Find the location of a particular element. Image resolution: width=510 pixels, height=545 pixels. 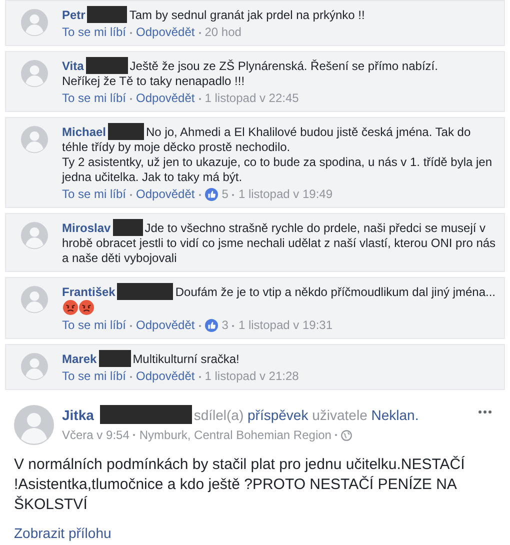

post-location: Nymburk, Central Bohemian Region is located at coordinates (235, 435).